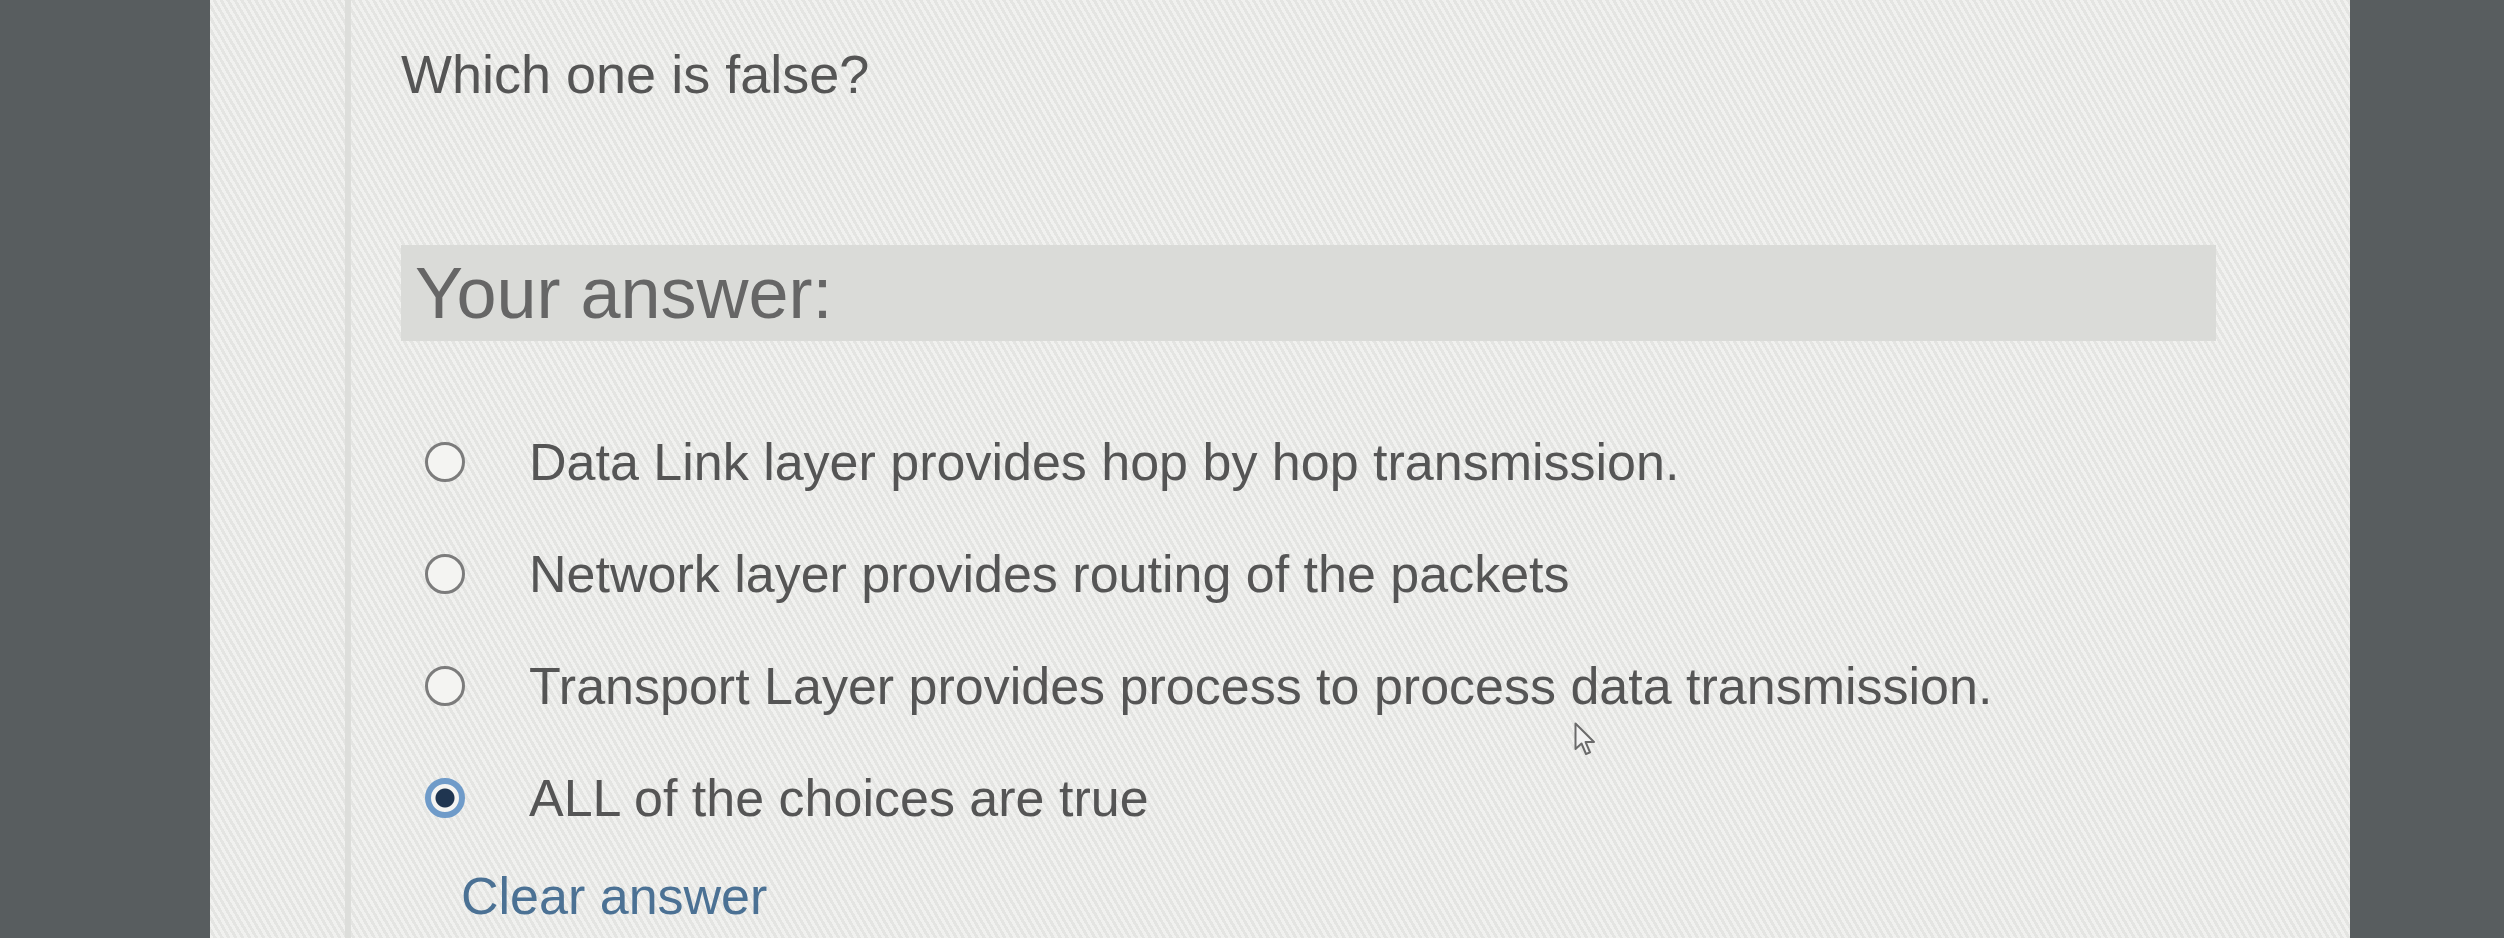  Describe the element at coordinates (1261, 685) in the screenshot. I see `option-label: Transport Layer provides process to process data transmission.` at that location.